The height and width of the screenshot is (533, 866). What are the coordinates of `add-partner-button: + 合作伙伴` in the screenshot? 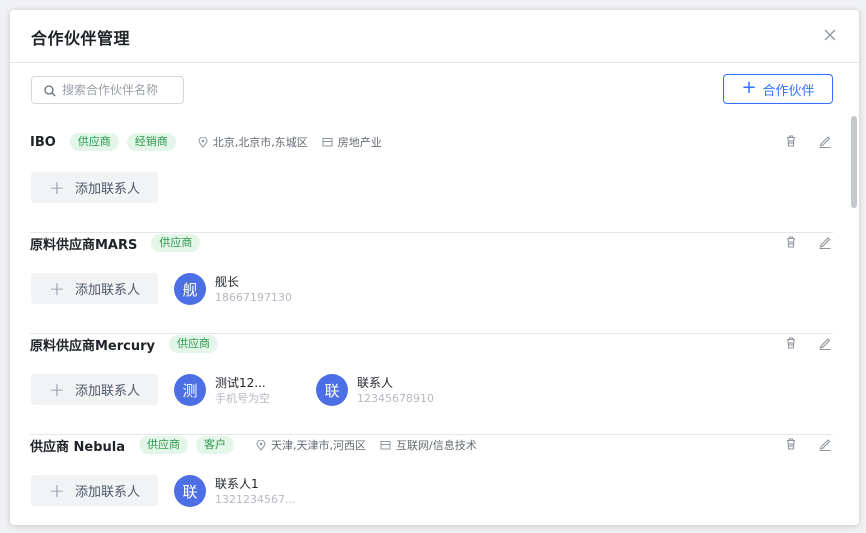 It's located at (778, 89).